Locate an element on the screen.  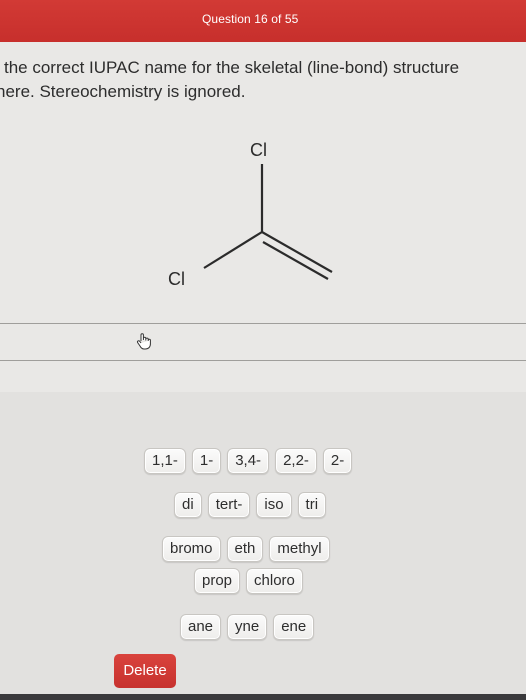
question-header: Question 16 of 55 is located at coordinates (263, 21).